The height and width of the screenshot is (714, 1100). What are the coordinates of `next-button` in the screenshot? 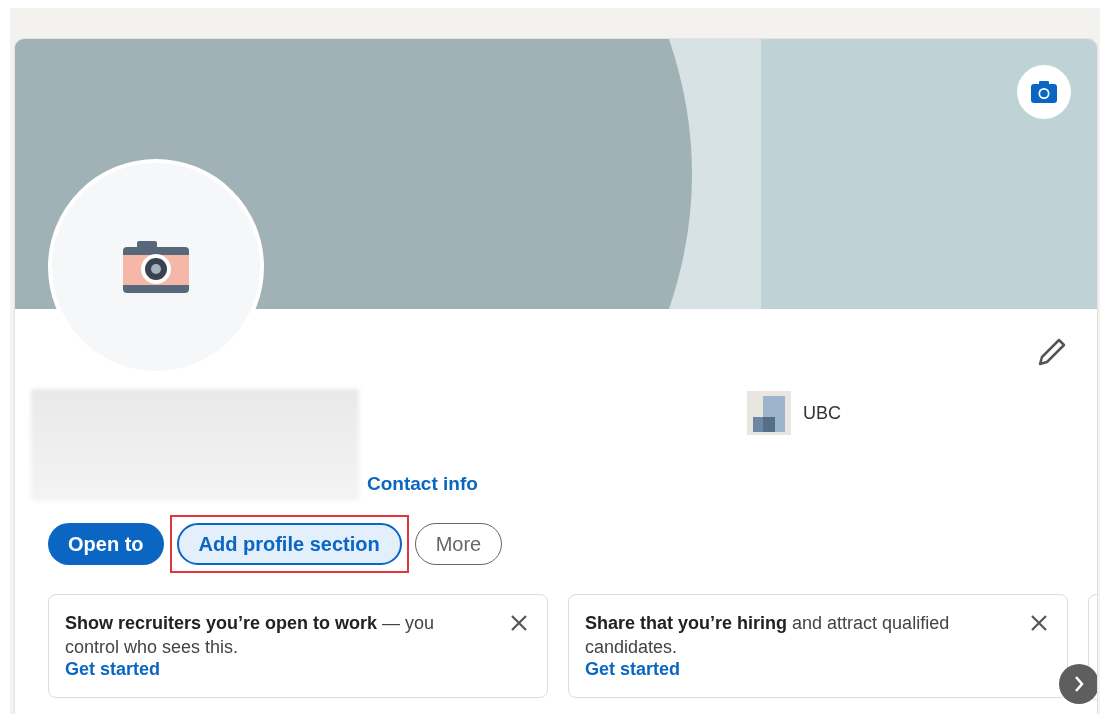 It's located at (1078, 684).